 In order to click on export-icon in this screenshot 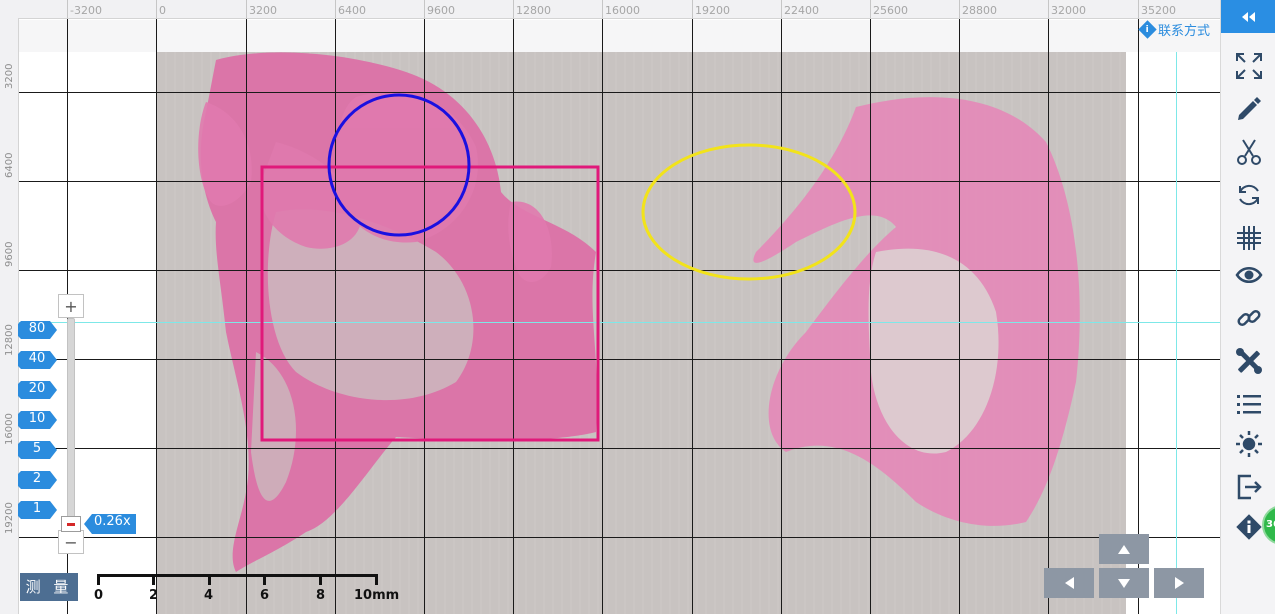, I will do `click(1249, 487)`.